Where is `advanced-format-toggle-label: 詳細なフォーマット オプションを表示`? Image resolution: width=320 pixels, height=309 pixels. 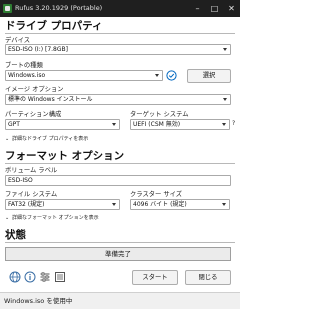 advanced-format-toggle-label: 詳細なフォーマット オプションを表示 is located at coordinates (55, 218).